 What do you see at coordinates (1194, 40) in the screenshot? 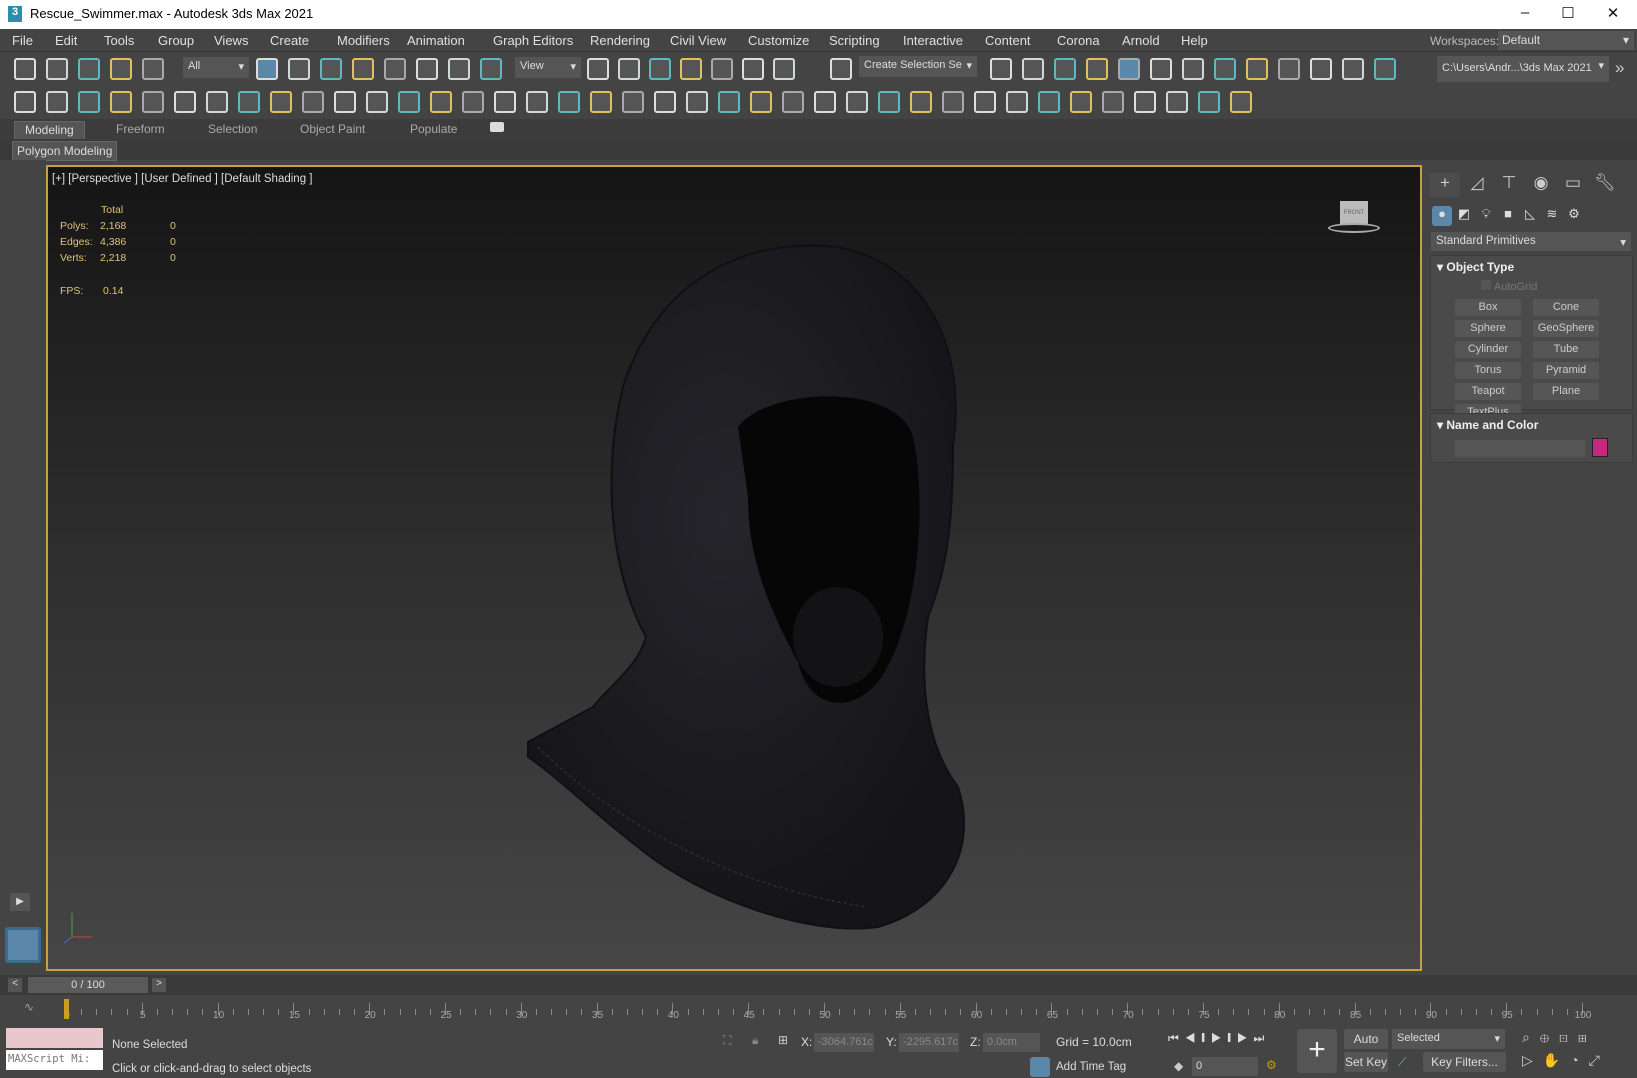
I see `menu-help: Help` at bounding box center [1194, 40].